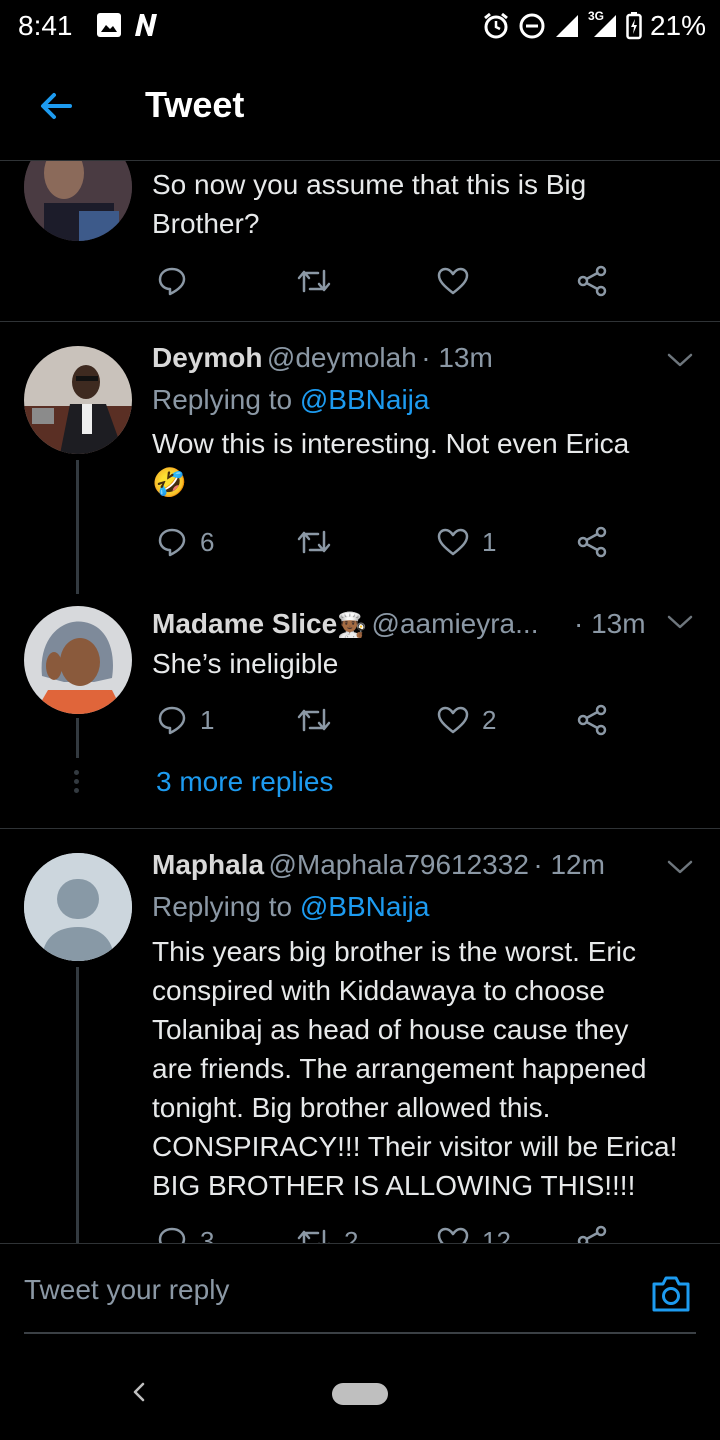  What do you see at coordinates (351, 1234) in the screenshot?
I see `retweet-count: 2` at bounding box center [351, 1234].